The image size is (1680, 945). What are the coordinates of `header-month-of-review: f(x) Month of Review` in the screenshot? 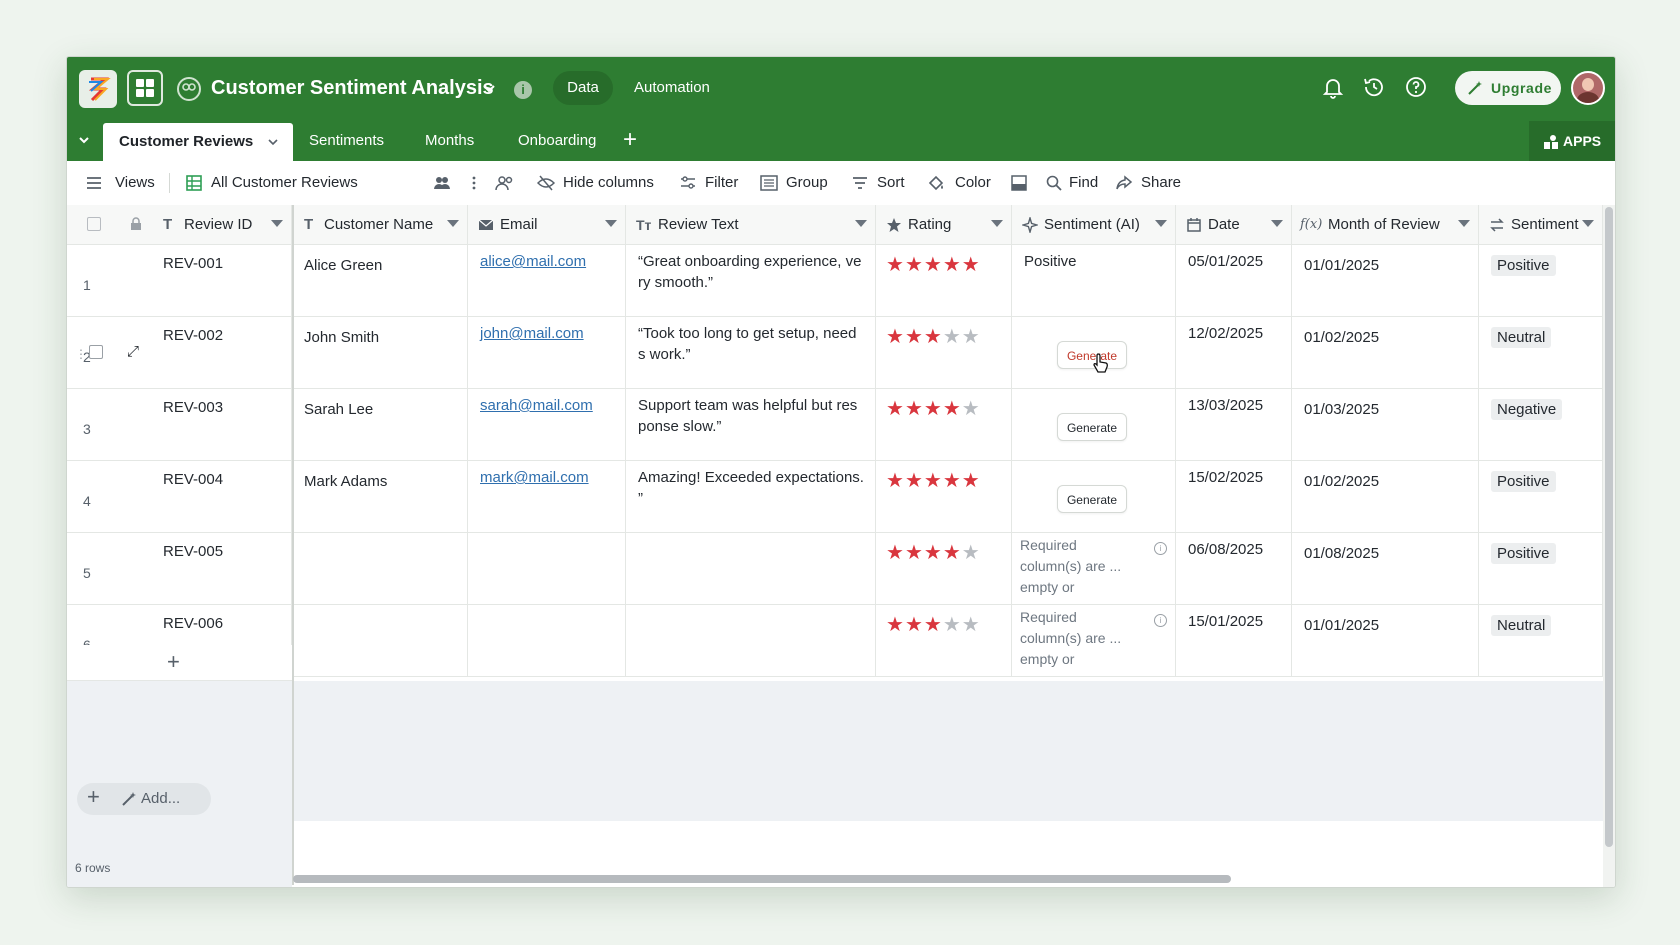 It's located at (1385, 225).